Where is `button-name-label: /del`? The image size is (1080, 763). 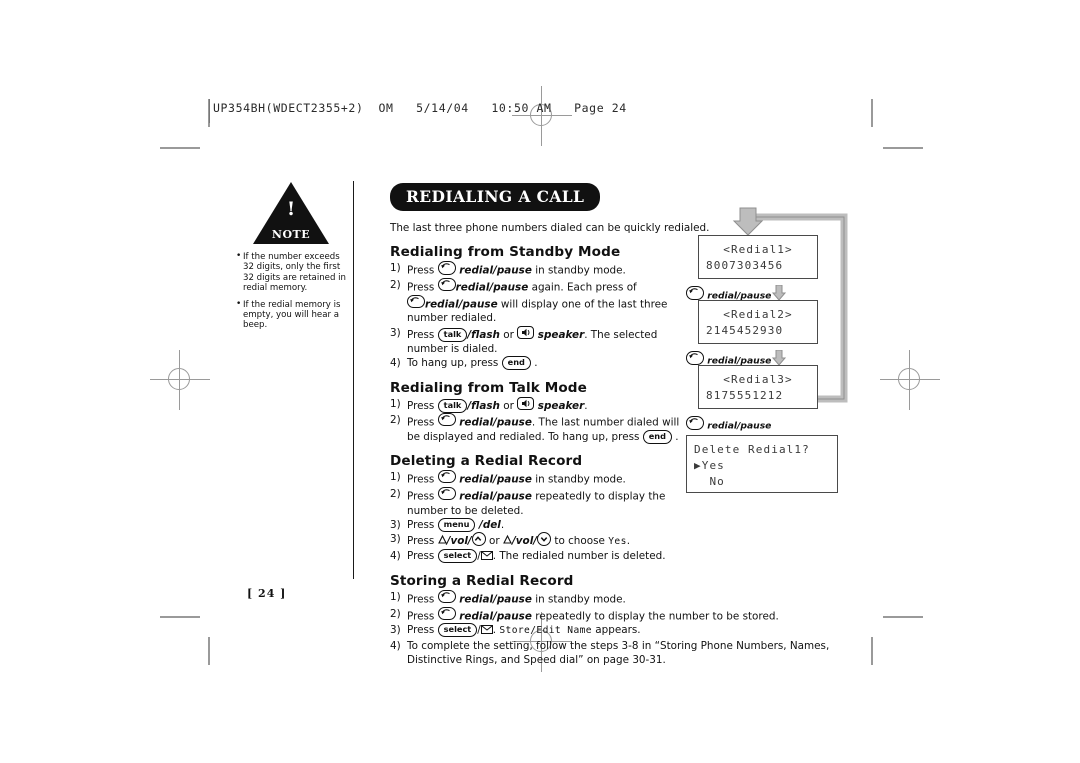
button-name-label: /del is located at coordinates (488, 524).